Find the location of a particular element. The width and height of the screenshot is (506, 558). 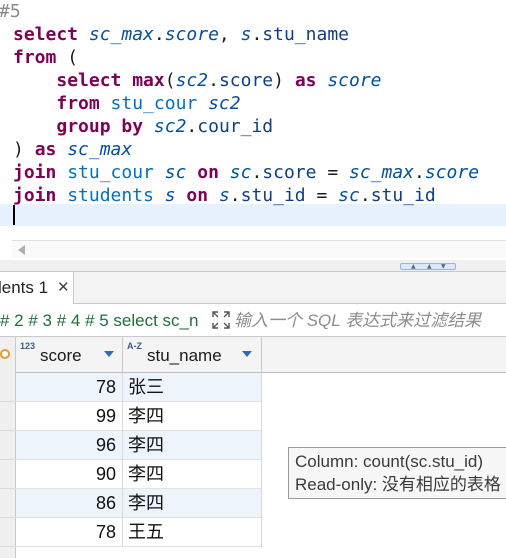

grid-header: 123 score A-Z stu_name is located at coordinates (261, 355).